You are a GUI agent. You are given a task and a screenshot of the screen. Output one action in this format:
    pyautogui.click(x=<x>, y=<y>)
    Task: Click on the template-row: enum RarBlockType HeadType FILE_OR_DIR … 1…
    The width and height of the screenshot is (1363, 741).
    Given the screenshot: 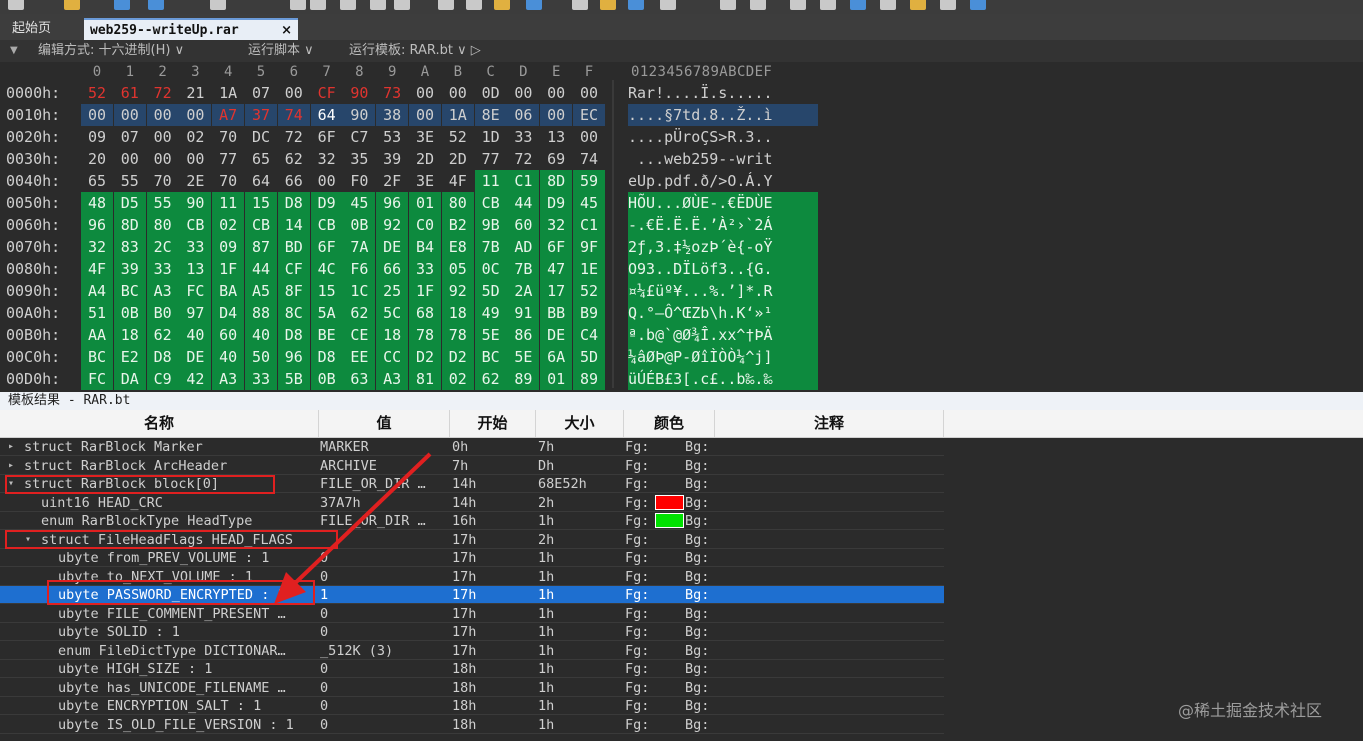 What is the action you would take?
    pyautogui.click(x=472, y=521)
    